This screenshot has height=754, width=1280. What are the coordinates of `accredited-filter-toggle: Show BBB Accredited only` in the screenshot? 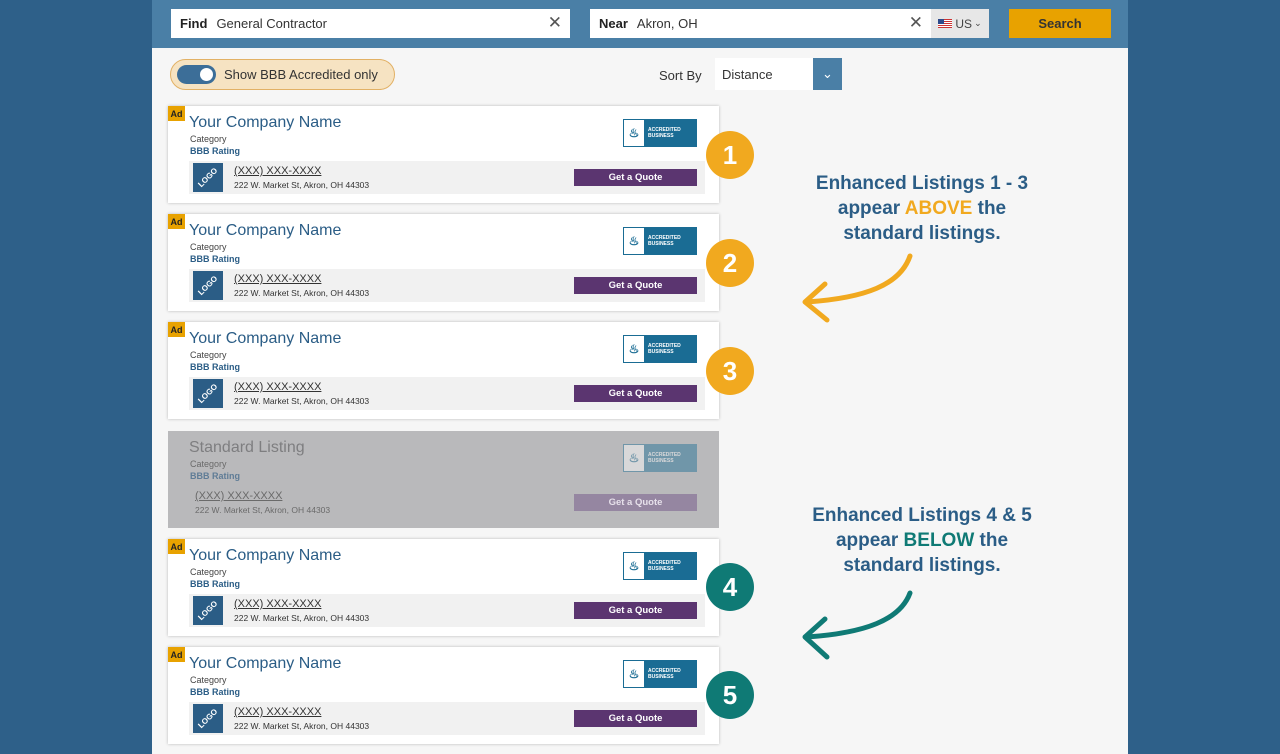 It's located at (282, 74).